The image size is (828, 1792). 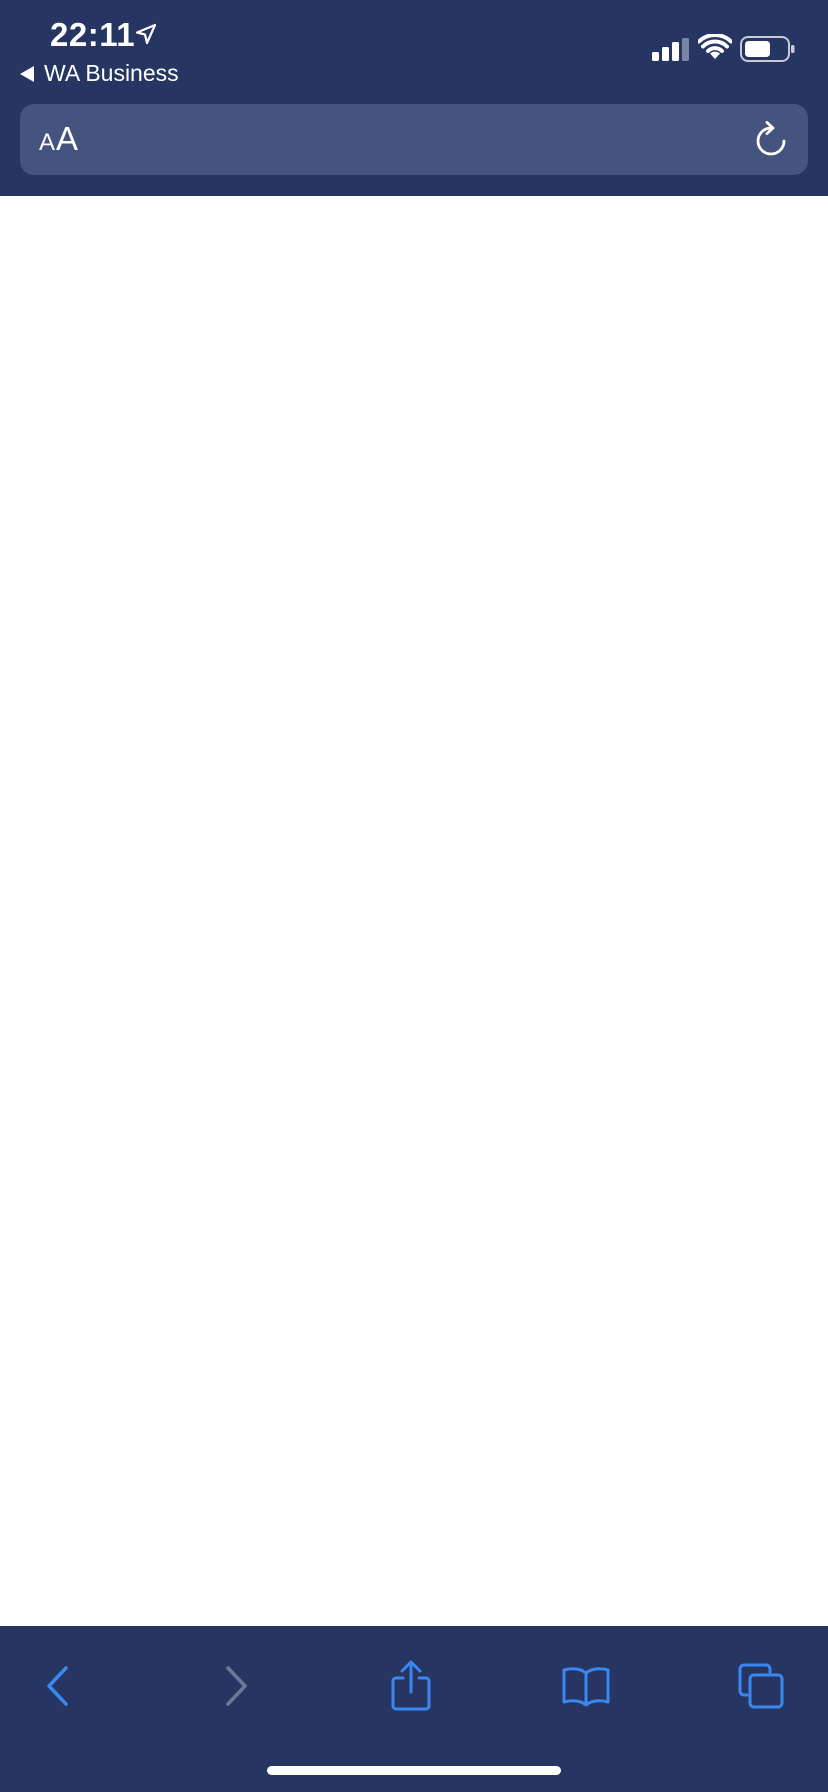 I want to click on forward-button, so click(x=236, y=1686).